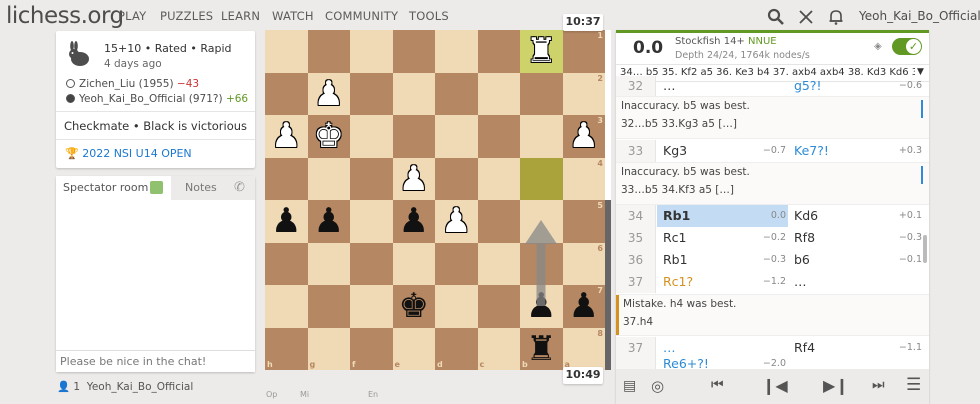  What do you see at coordinates (186, 16) in the screenshot?
I see `nav-puzzles: PUZZLES` at bounding box center [186, 16].